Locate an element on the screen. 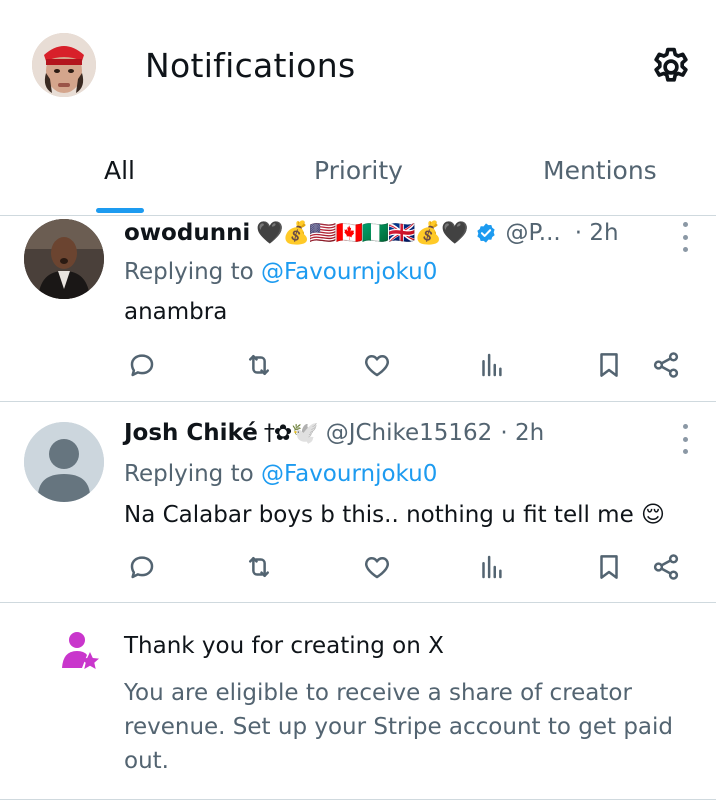 Image resolution: width=716 pixels, height=801 pixels. default-avatar-icon is located at coordinates (64, 462).